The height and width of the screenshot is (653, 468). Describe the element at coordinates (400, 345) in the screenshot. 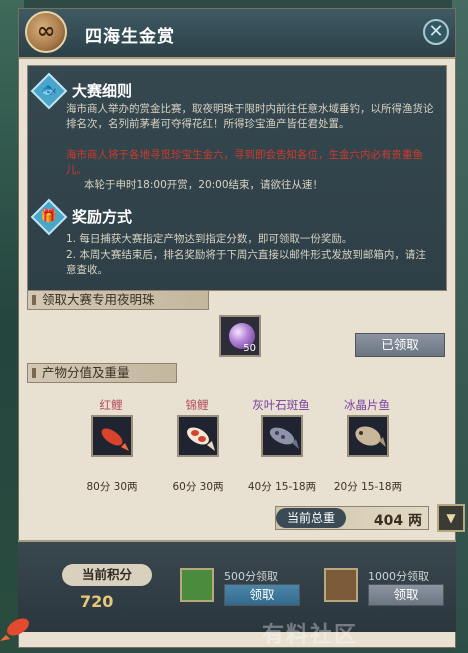

I see `pearl-claimed-button: 已领取` at that location.